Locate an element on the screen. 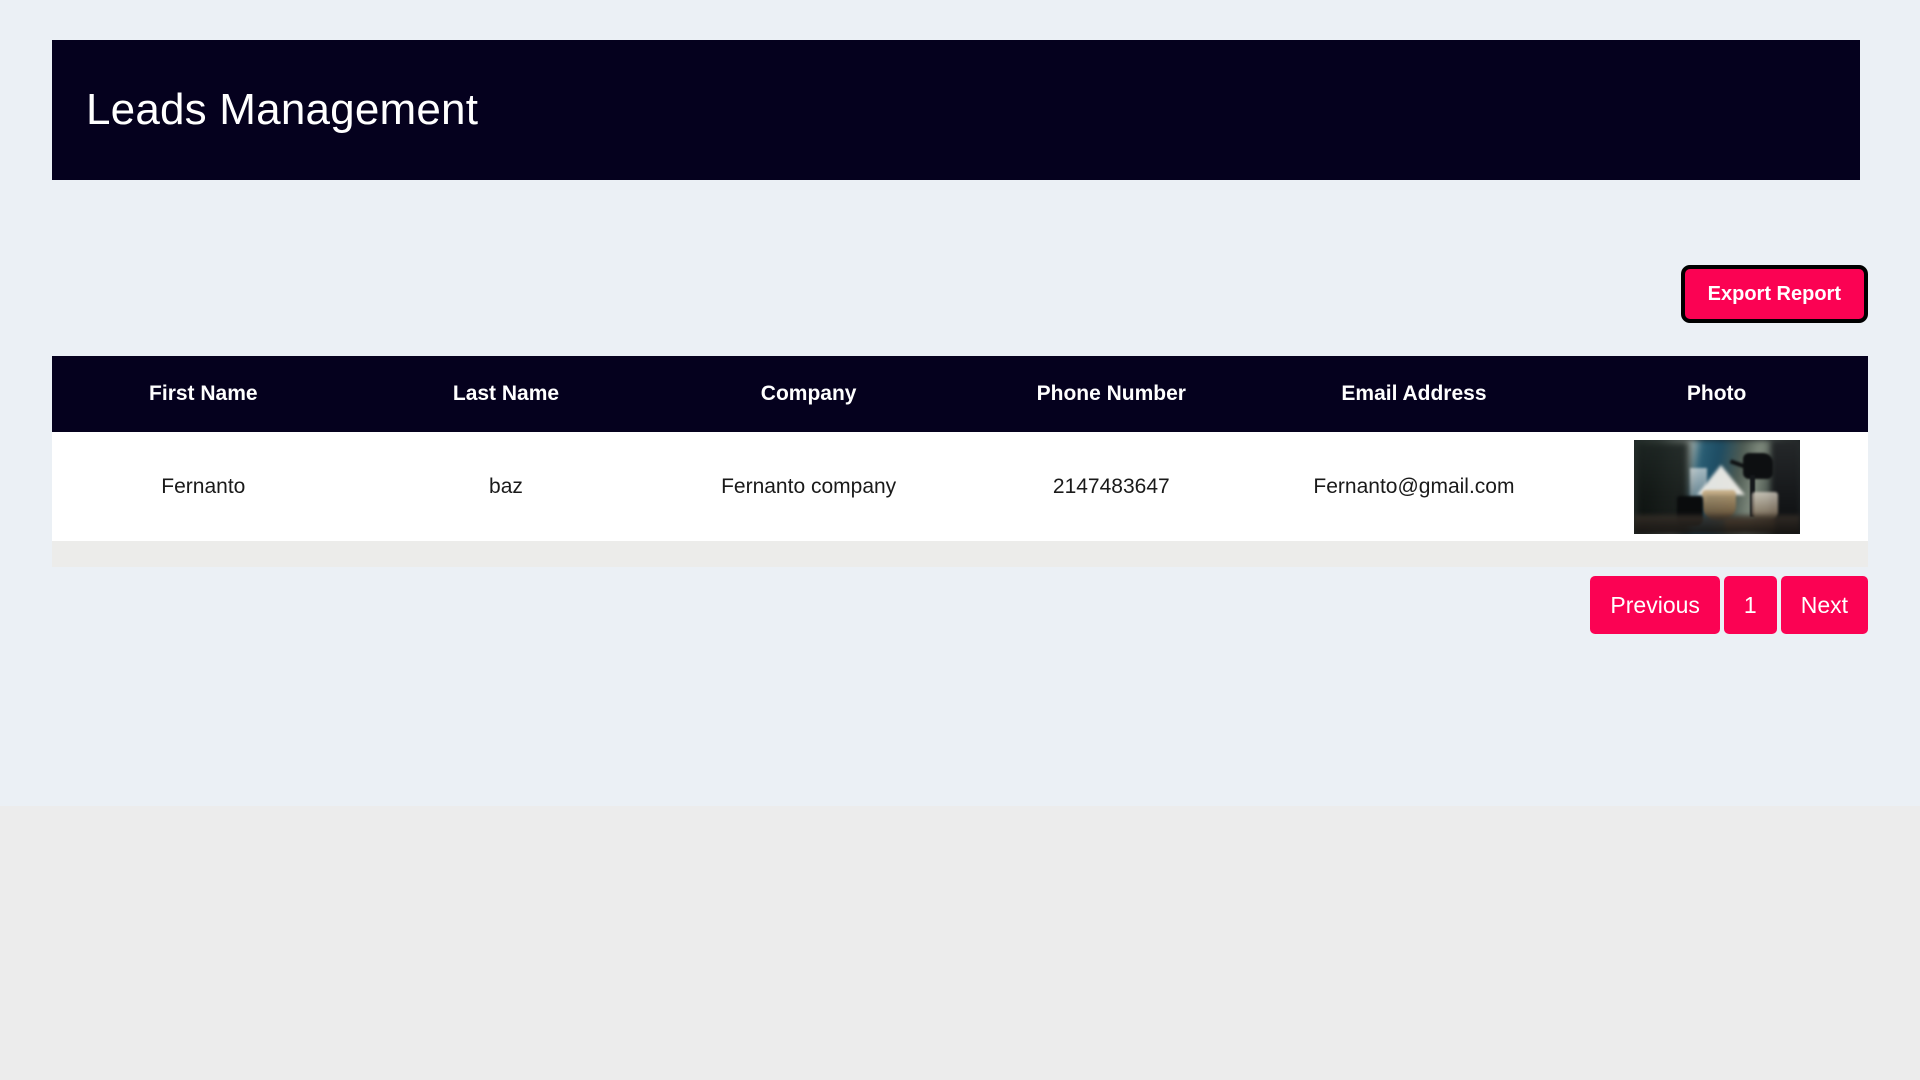 The height and width of the screenshot is (1080, 1920). pagination-next-button: Next is located at coordinates (1824, 605).